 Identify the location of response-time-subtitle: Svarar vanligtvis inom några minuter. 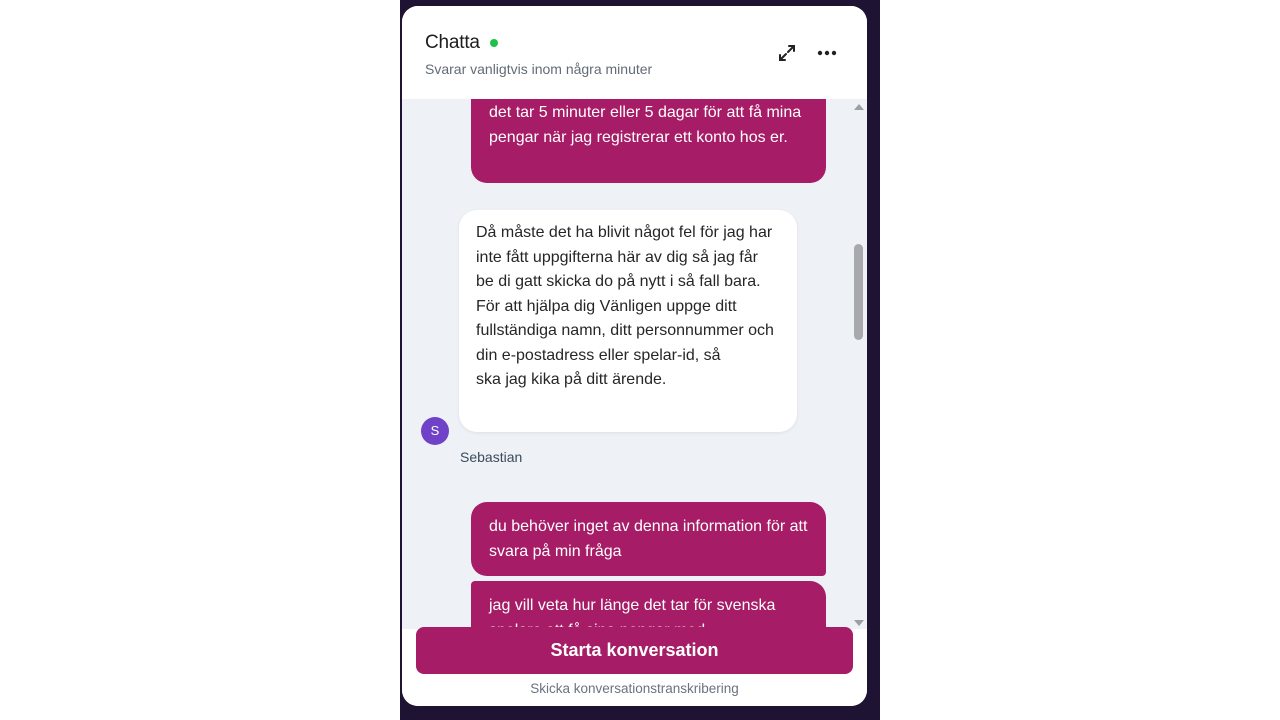
(539, 69).